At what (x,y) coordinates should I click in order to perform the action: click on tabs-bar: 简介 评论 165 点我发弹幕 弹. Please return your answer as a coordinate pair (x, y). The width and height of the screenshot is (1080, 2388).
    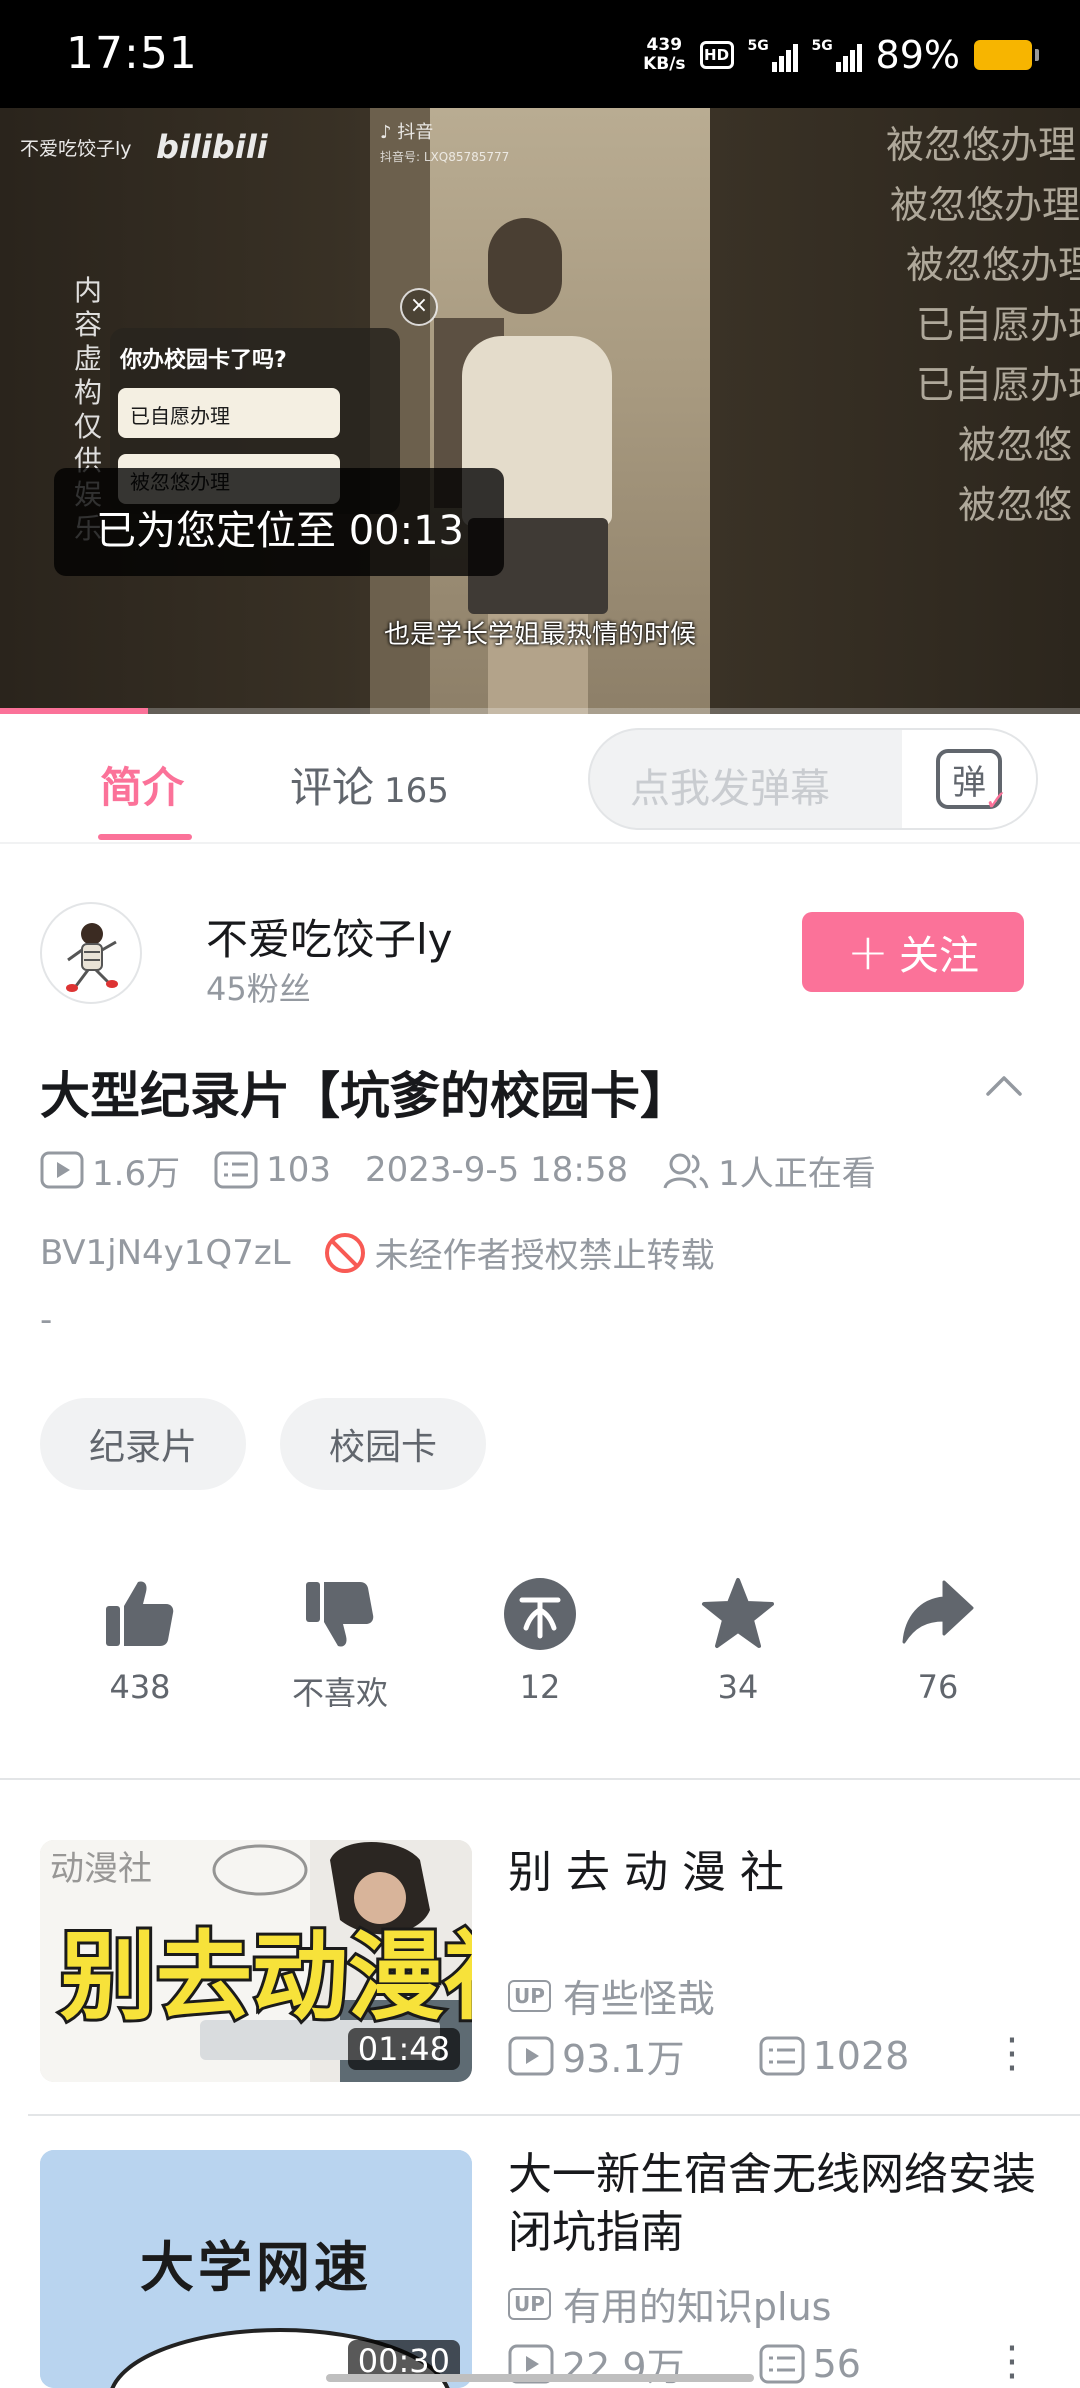
    Looking at the image, I should click on (540, 779).